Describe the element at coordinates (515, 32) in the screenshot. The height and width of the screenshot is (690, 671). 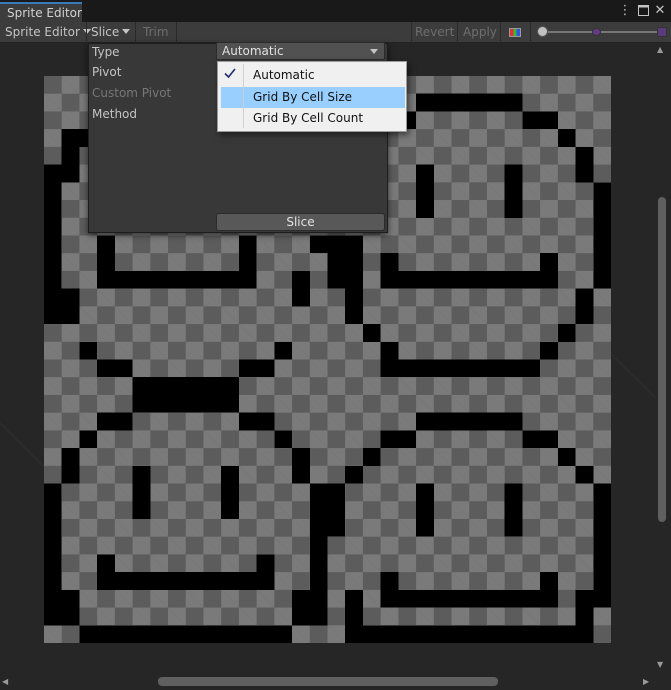
I see `rgb-channel-icon` at that location.